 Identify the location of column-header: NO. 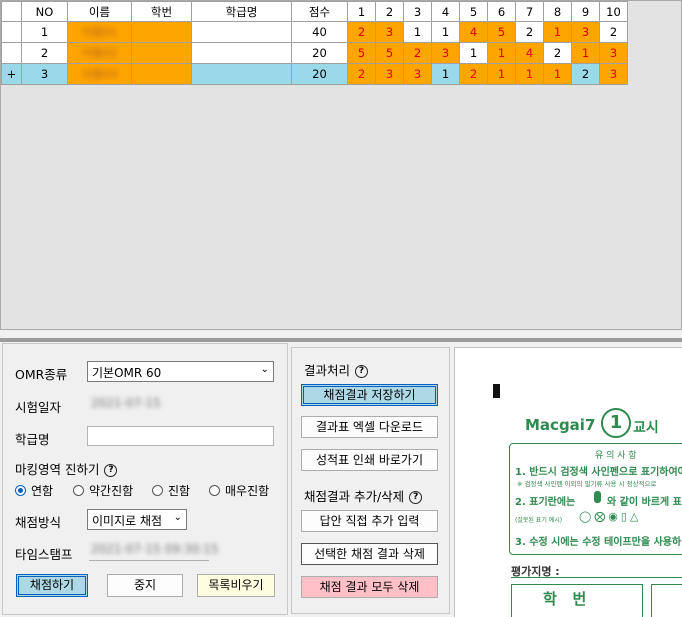
(44, 11).